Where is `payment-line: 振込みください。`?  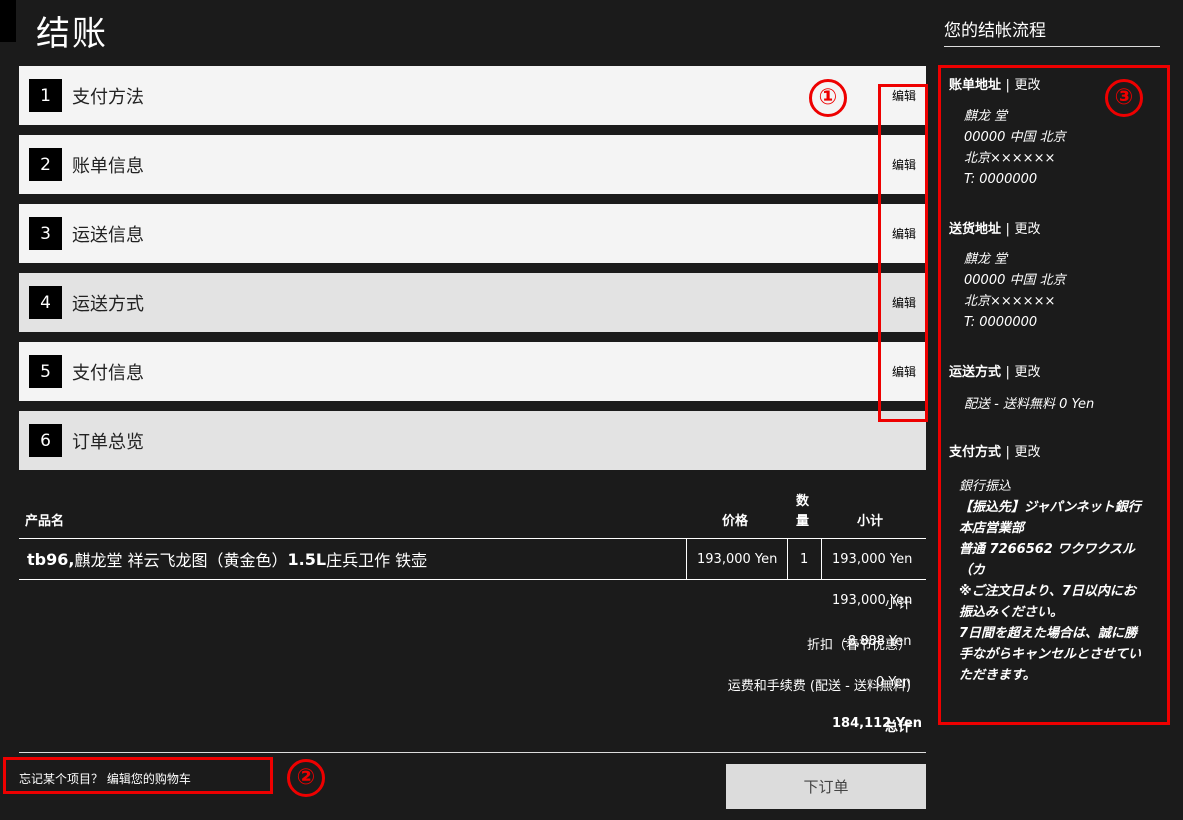
payment-line: 振込みください。 is located at coordinates (1011, 612).